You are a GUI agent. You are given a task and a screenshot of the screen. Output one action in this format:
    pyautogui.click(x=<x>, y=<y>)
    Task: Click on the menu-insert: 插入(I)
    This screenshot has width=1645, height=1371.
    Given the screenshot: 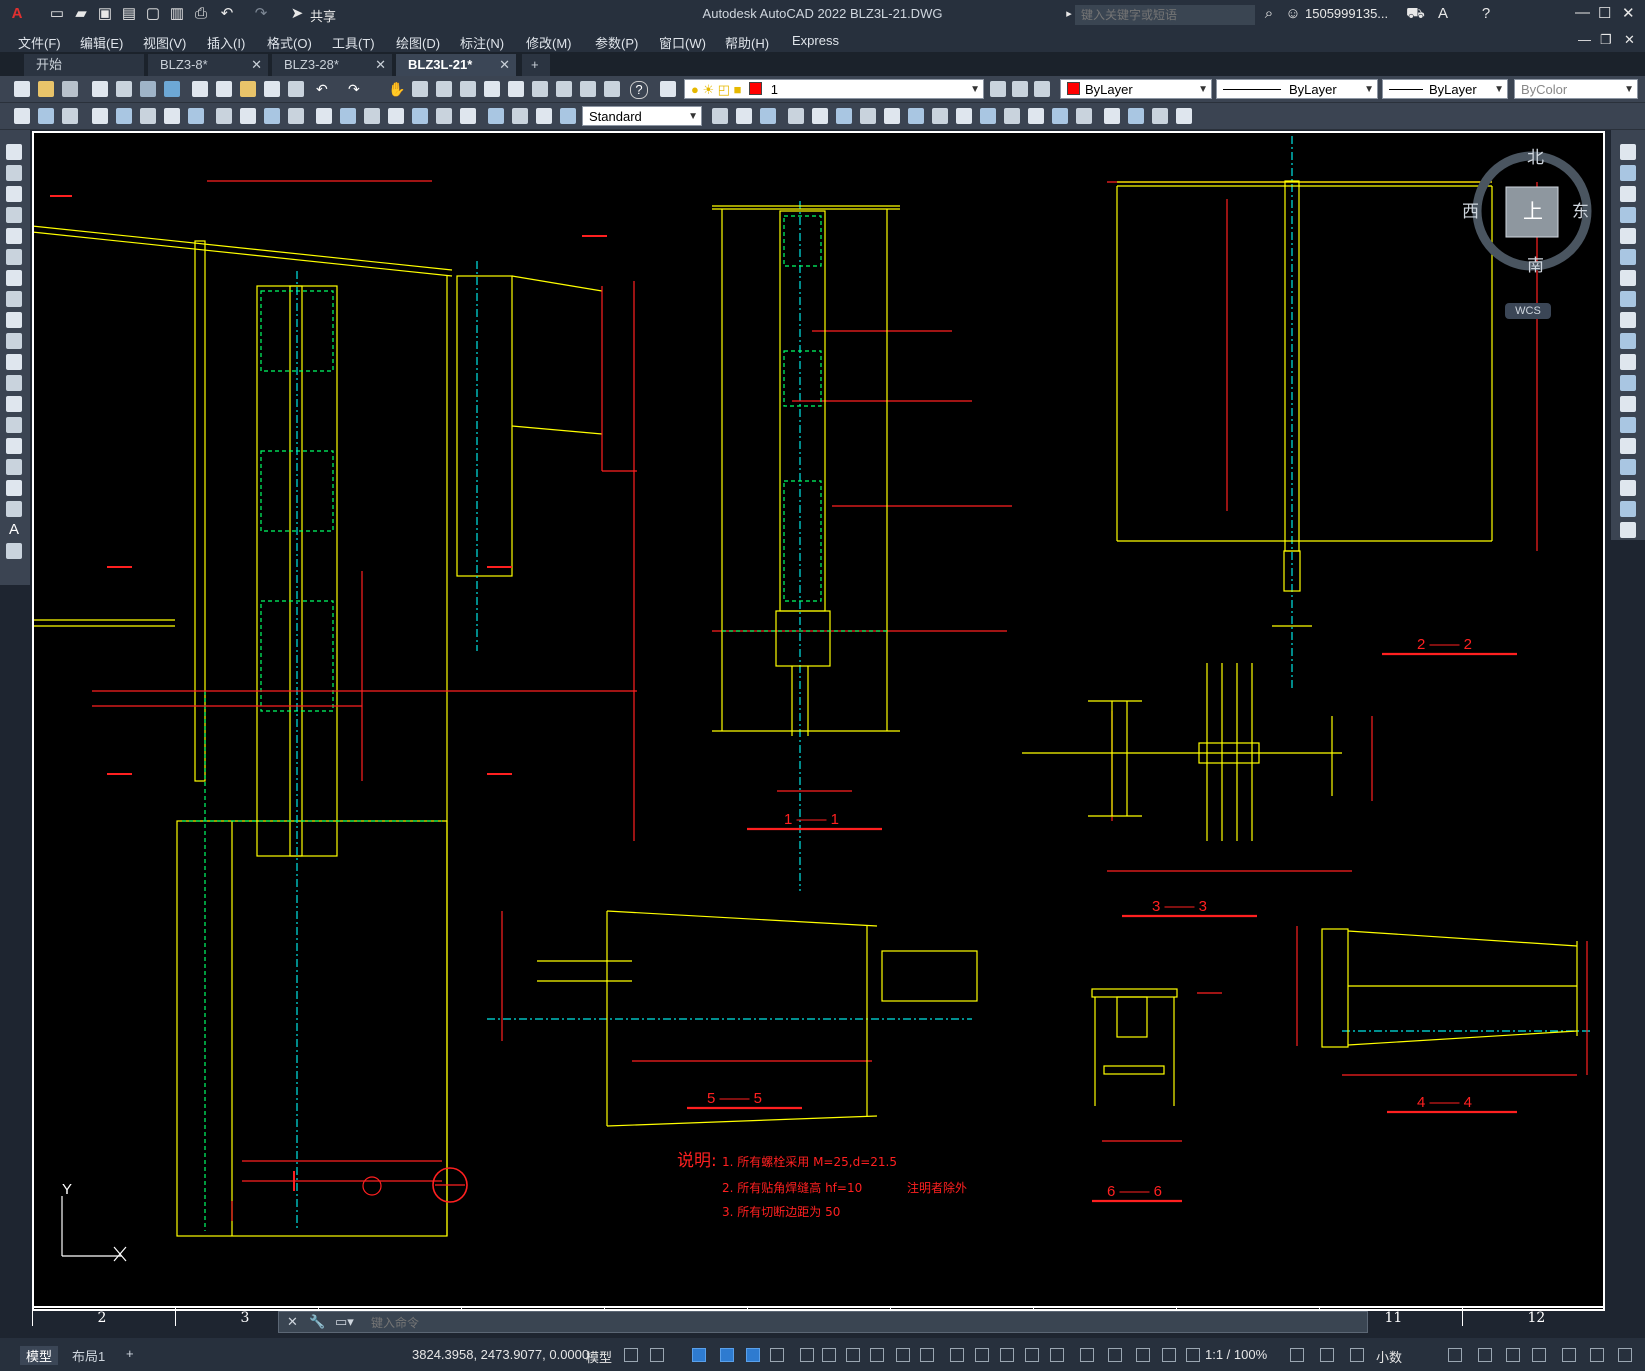 What is the action you would take?
    pyautogui.click(x=226, y=42)
    